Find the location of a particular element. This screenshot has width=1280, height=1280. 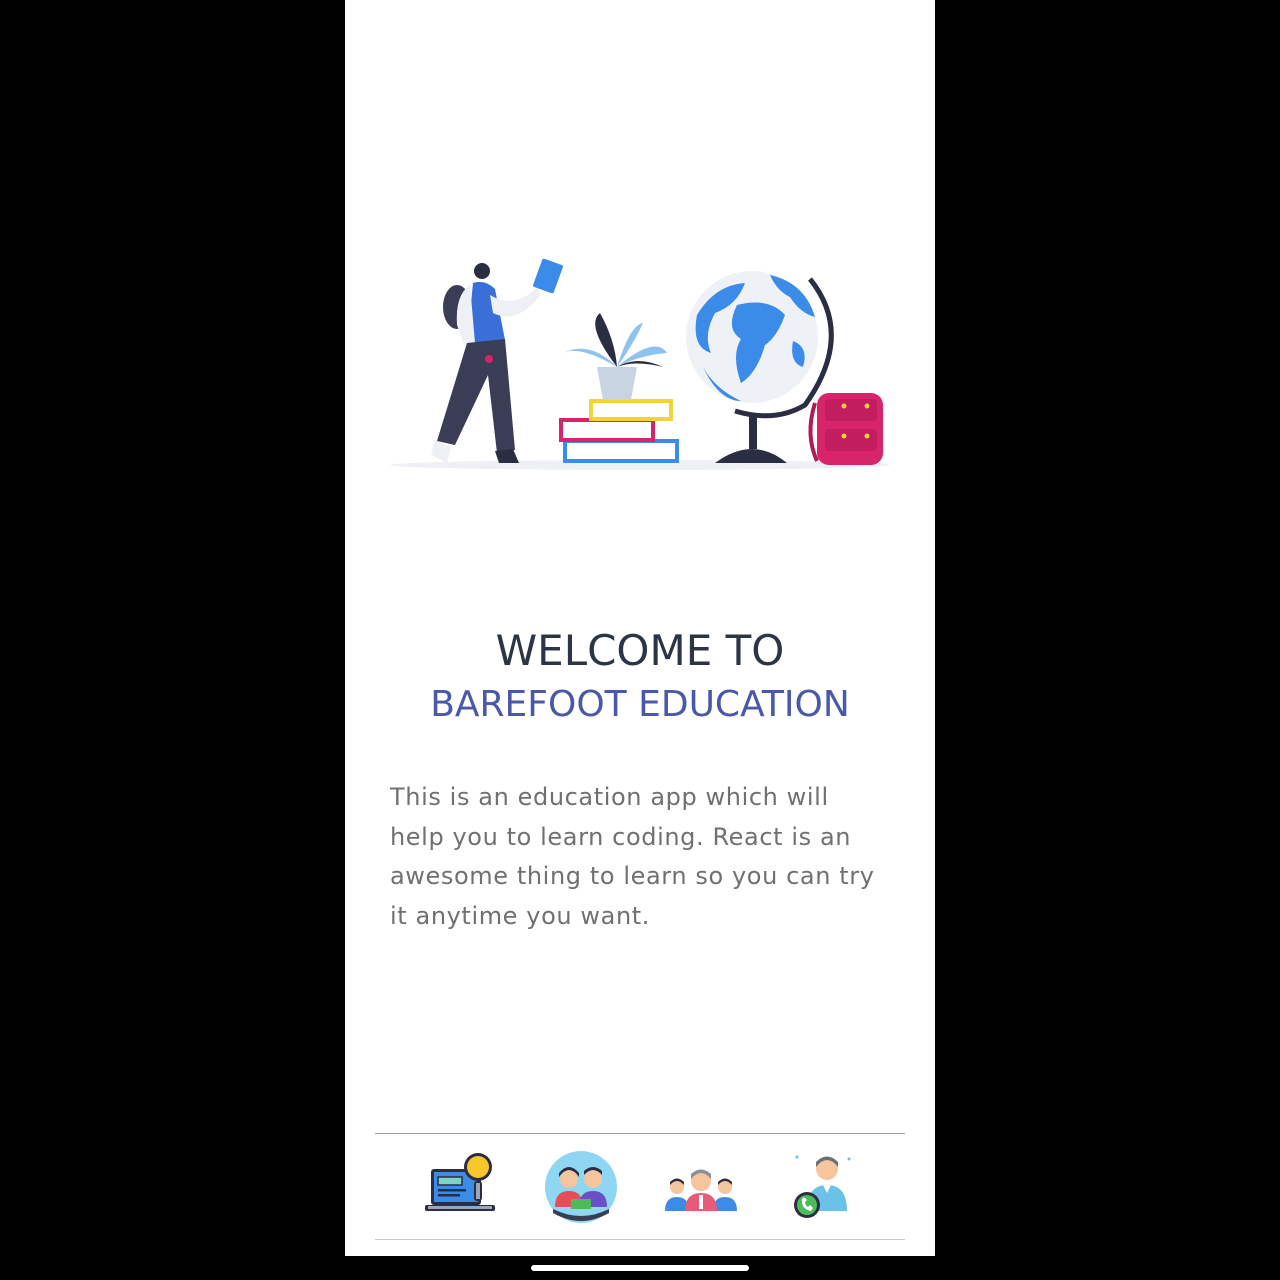

description-line: help you to learn coding. React is an is located at coordinates (621, 836).